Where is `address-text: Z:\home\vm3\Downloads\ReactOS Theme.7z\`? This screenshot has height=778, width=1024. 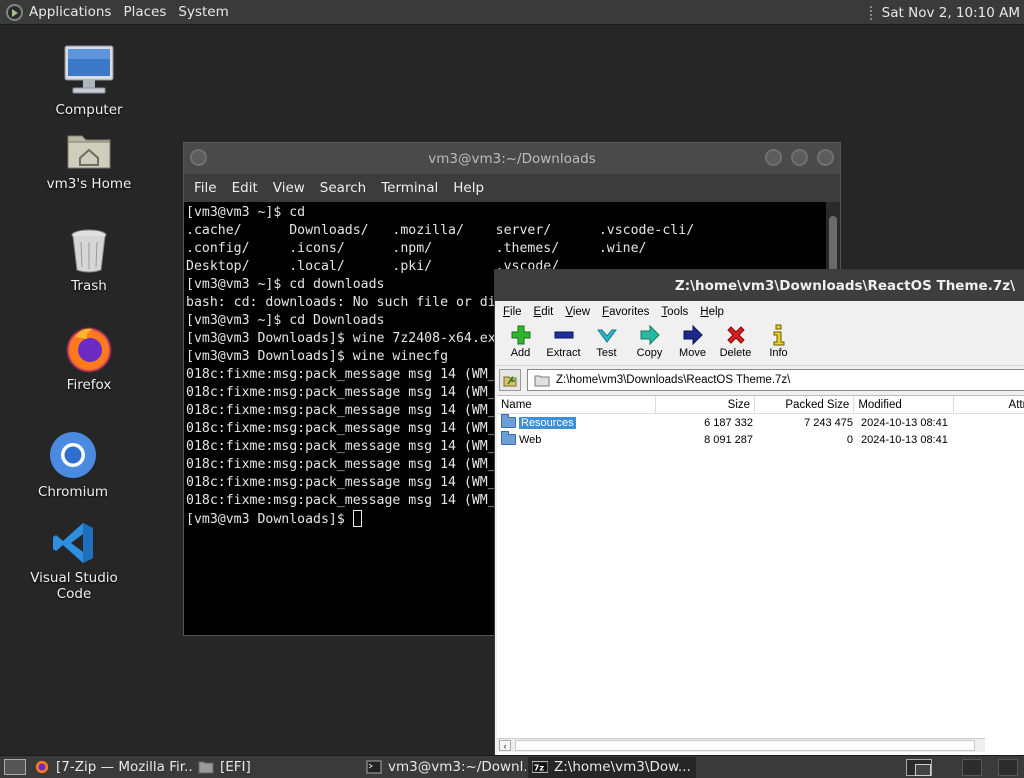 address-text: Z:\home\vm3\Downloads\ReactOS Theme.7z\ is located at coordinates (673, 380).